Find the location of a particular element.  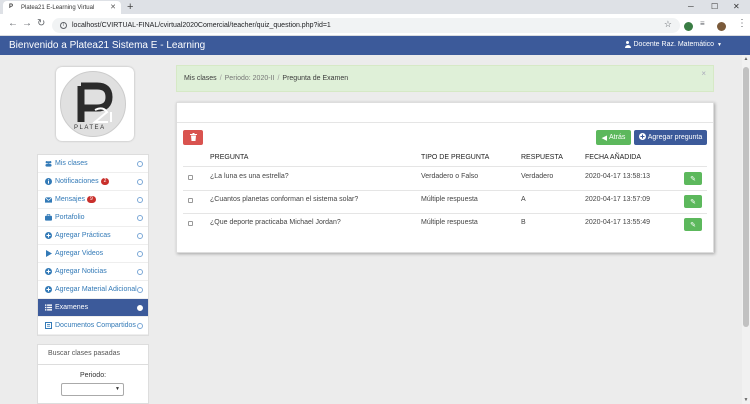

bookmark-star-icon: ☆ is located at coordinates (668, 24).